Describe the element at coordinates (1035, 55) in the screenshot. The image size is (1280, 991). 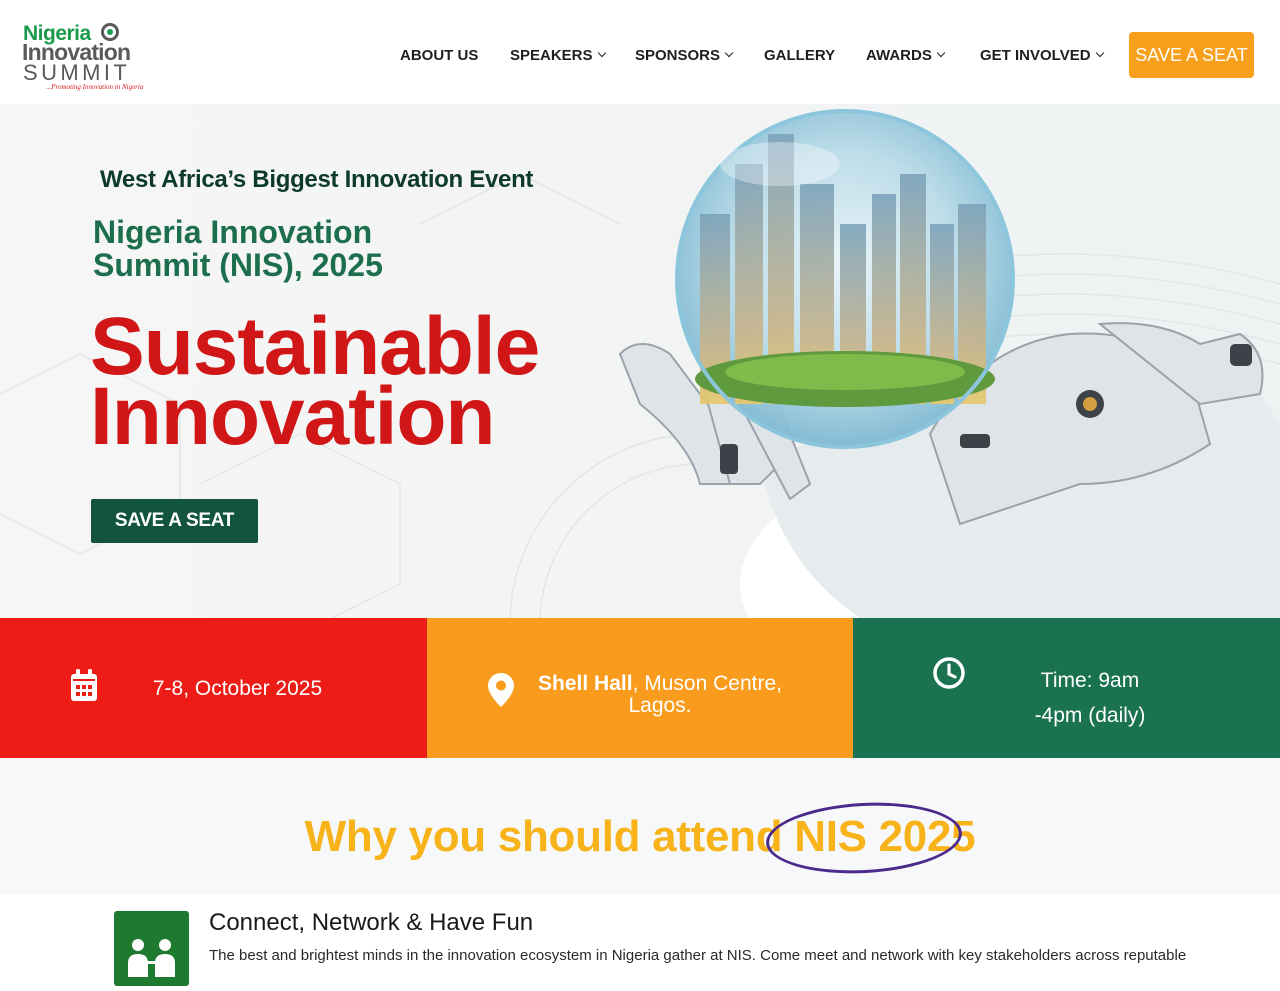
I see `nav-label: GET INVOLVED` at that location.